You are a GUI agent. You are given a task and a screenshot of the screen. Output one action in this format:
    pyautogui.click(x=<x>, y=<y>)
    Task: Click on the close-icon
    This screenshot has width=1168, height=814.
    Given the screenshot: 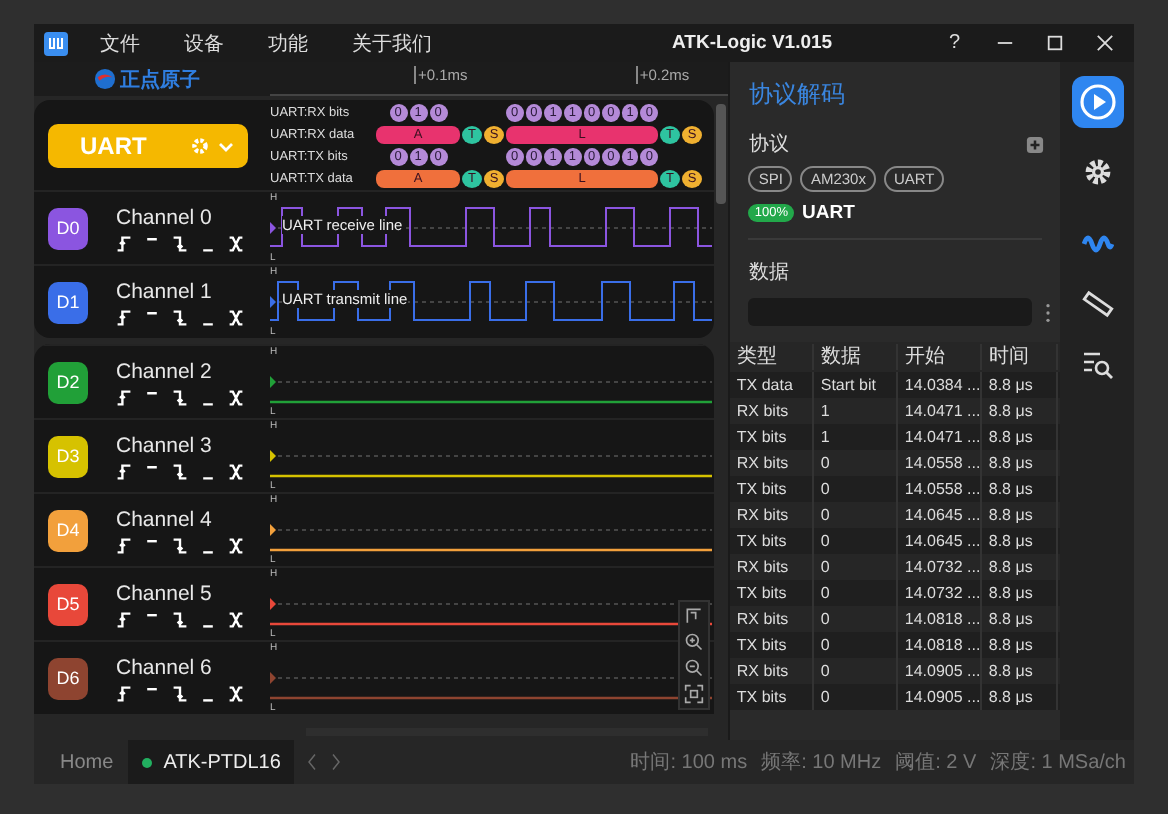 What is the action you would take?
    pyautogui.click(x=1105, y=43)
    